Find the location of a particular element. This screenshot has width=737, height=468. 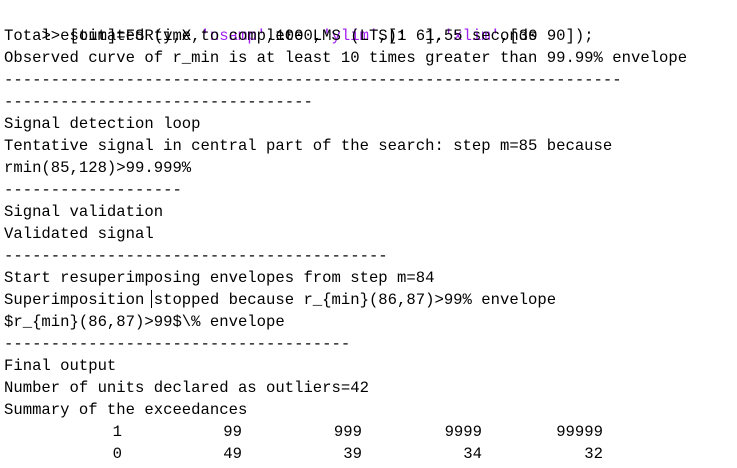

text-cursor is located at coordinates (151, 299).